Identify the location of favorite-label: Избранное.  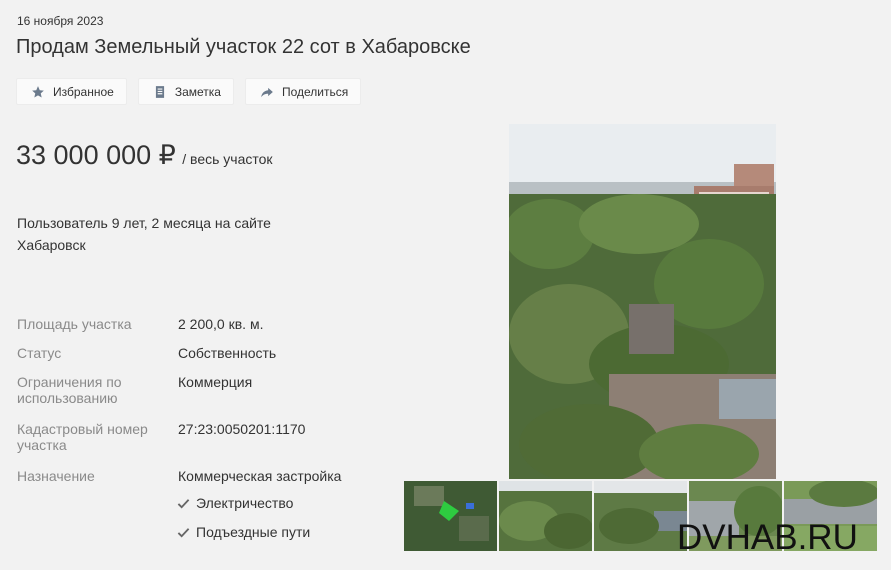
(83, 91).